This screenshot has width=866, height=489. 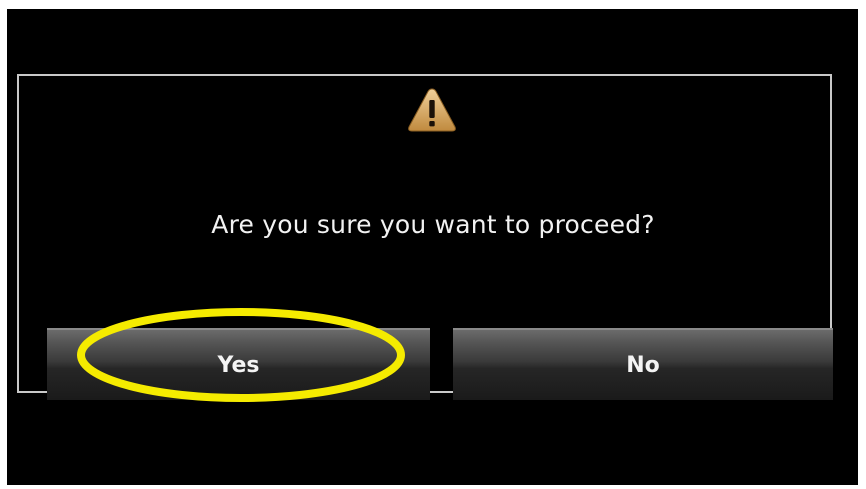 I want to click on yes-button-label: Yes, so click(x=238, y=365).